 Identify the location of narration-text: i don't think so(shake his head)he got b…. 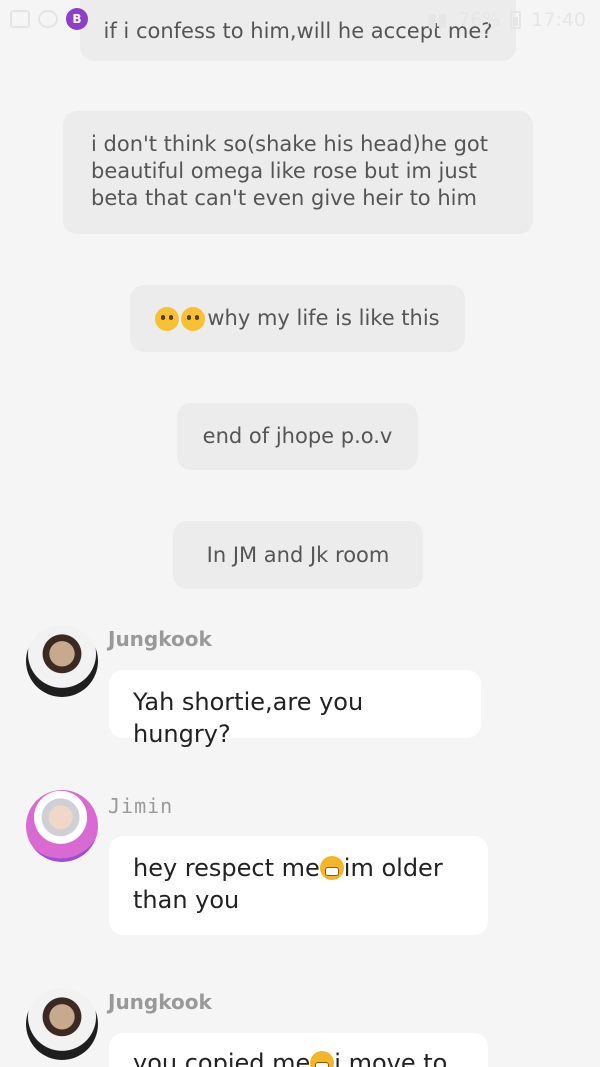
(290, 171).